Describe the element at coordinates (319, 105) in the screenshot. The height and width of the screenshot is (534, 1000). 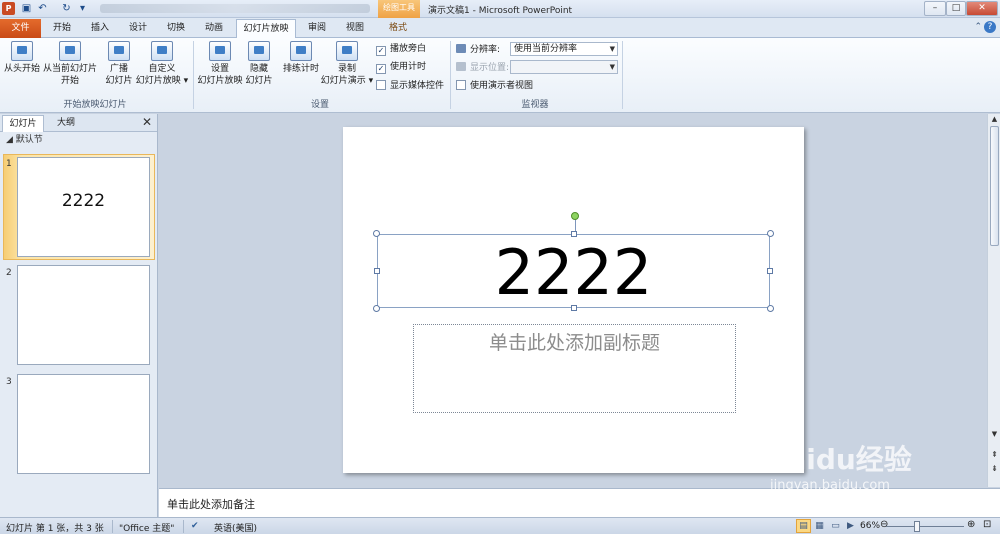
I see `group-label-setup: 设置` at that location.